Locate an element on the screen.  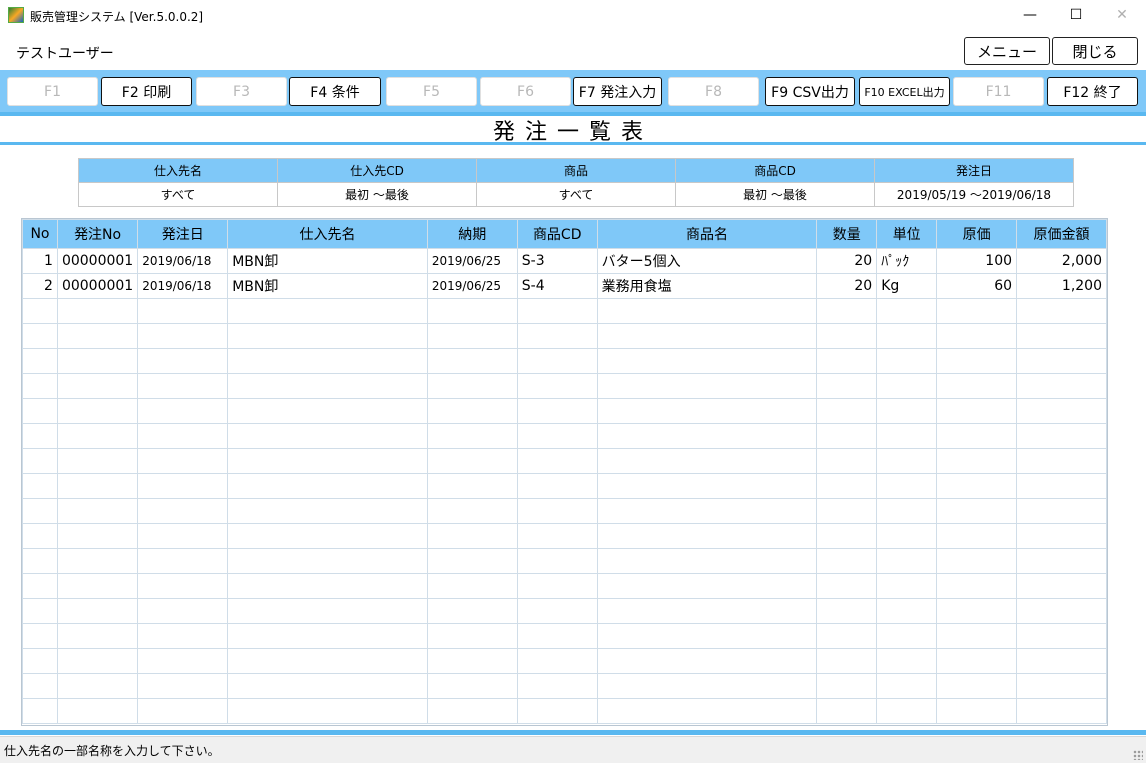
fkey-f9-button: F9 CSV出力 is located at coordinates (810, 91).